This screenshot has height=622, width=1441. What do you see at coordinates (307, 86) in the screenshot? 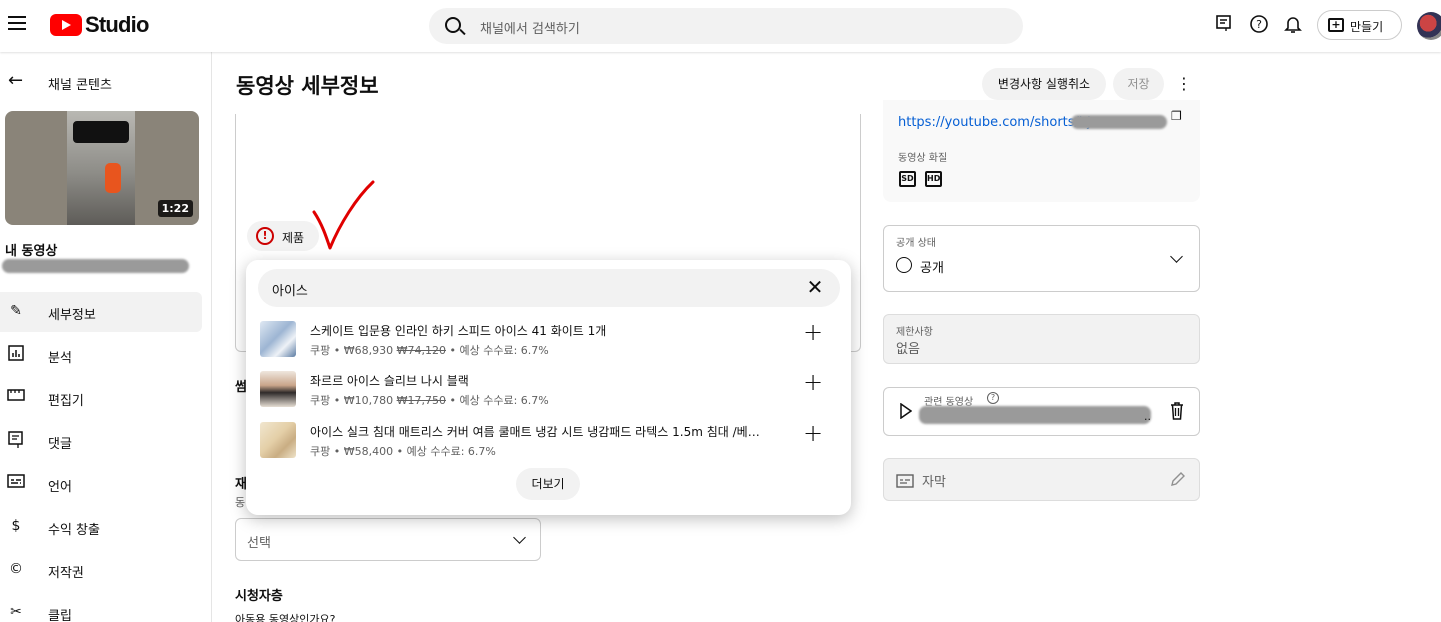
I see `page-title: 동영상 세부정보` at bounding box center [307, 86].